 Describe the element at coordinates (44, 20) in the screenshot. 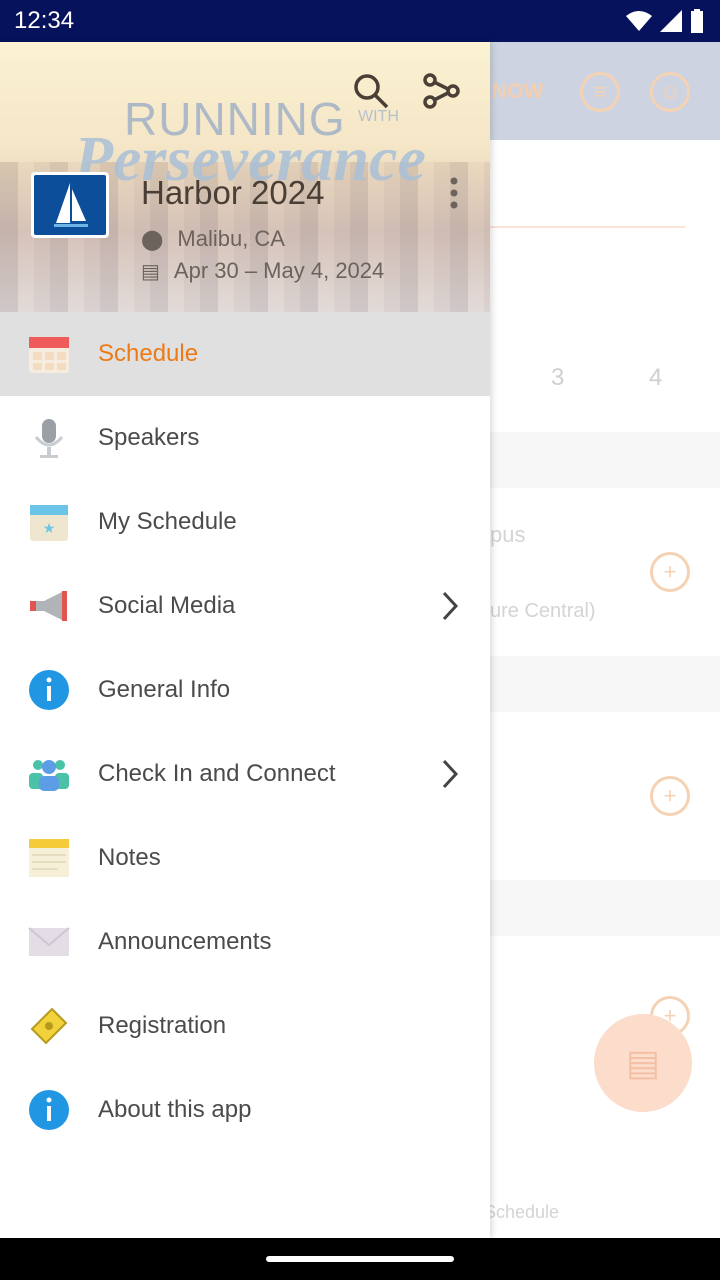

I see `status-time: 12:34` at that location.